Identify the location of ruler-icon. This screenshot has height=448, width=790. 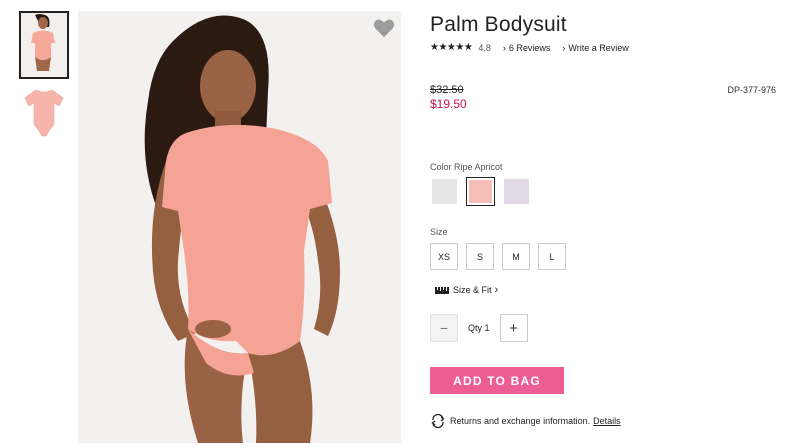
(442, 290).